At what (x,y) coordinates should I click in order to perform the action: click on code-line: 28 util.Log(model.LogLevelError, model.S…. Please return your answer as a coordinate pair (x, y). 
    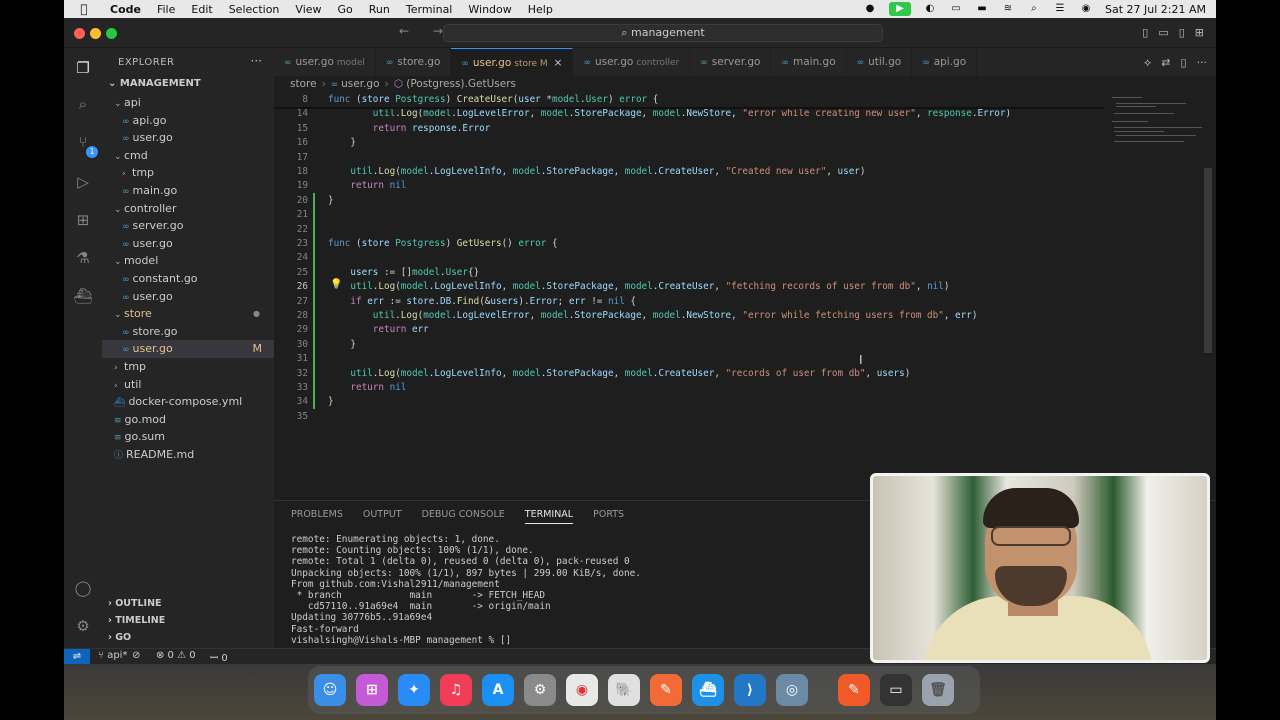
    Looking at the image, I should click on (689, 316).